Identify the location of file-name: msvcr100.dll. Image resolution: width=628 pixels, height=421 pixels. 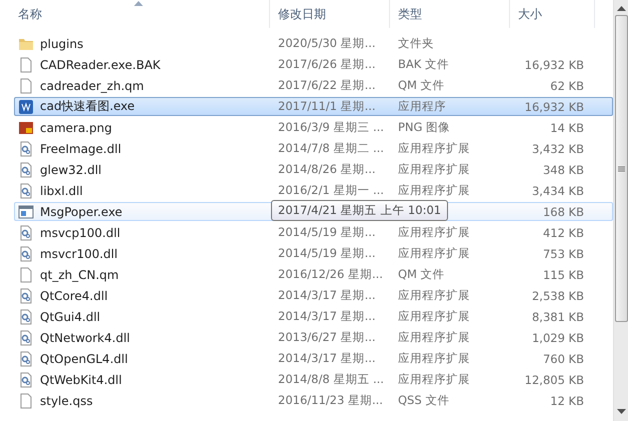
(79, 253).